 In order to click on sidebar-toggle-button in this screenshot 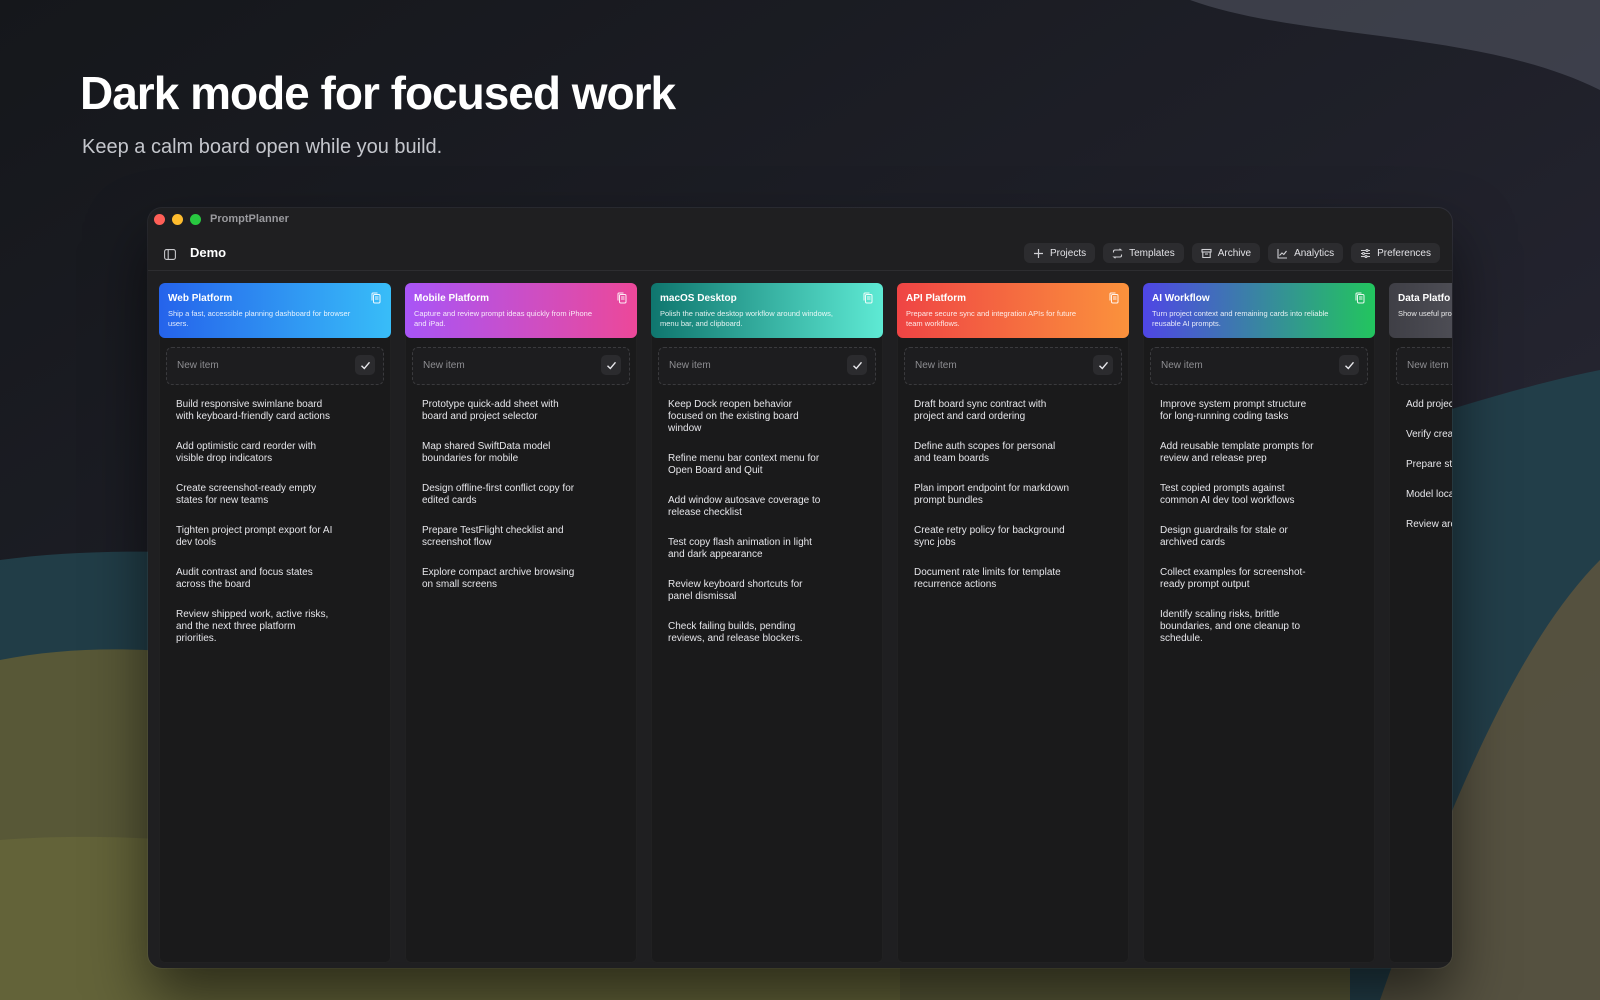, I will do `click(170, 254)`.